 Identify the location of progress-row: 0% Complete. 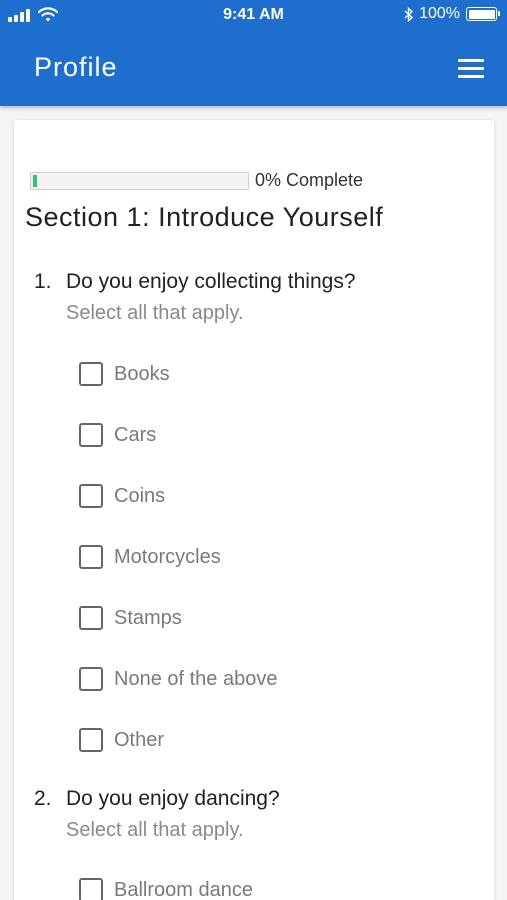
(196, 180).